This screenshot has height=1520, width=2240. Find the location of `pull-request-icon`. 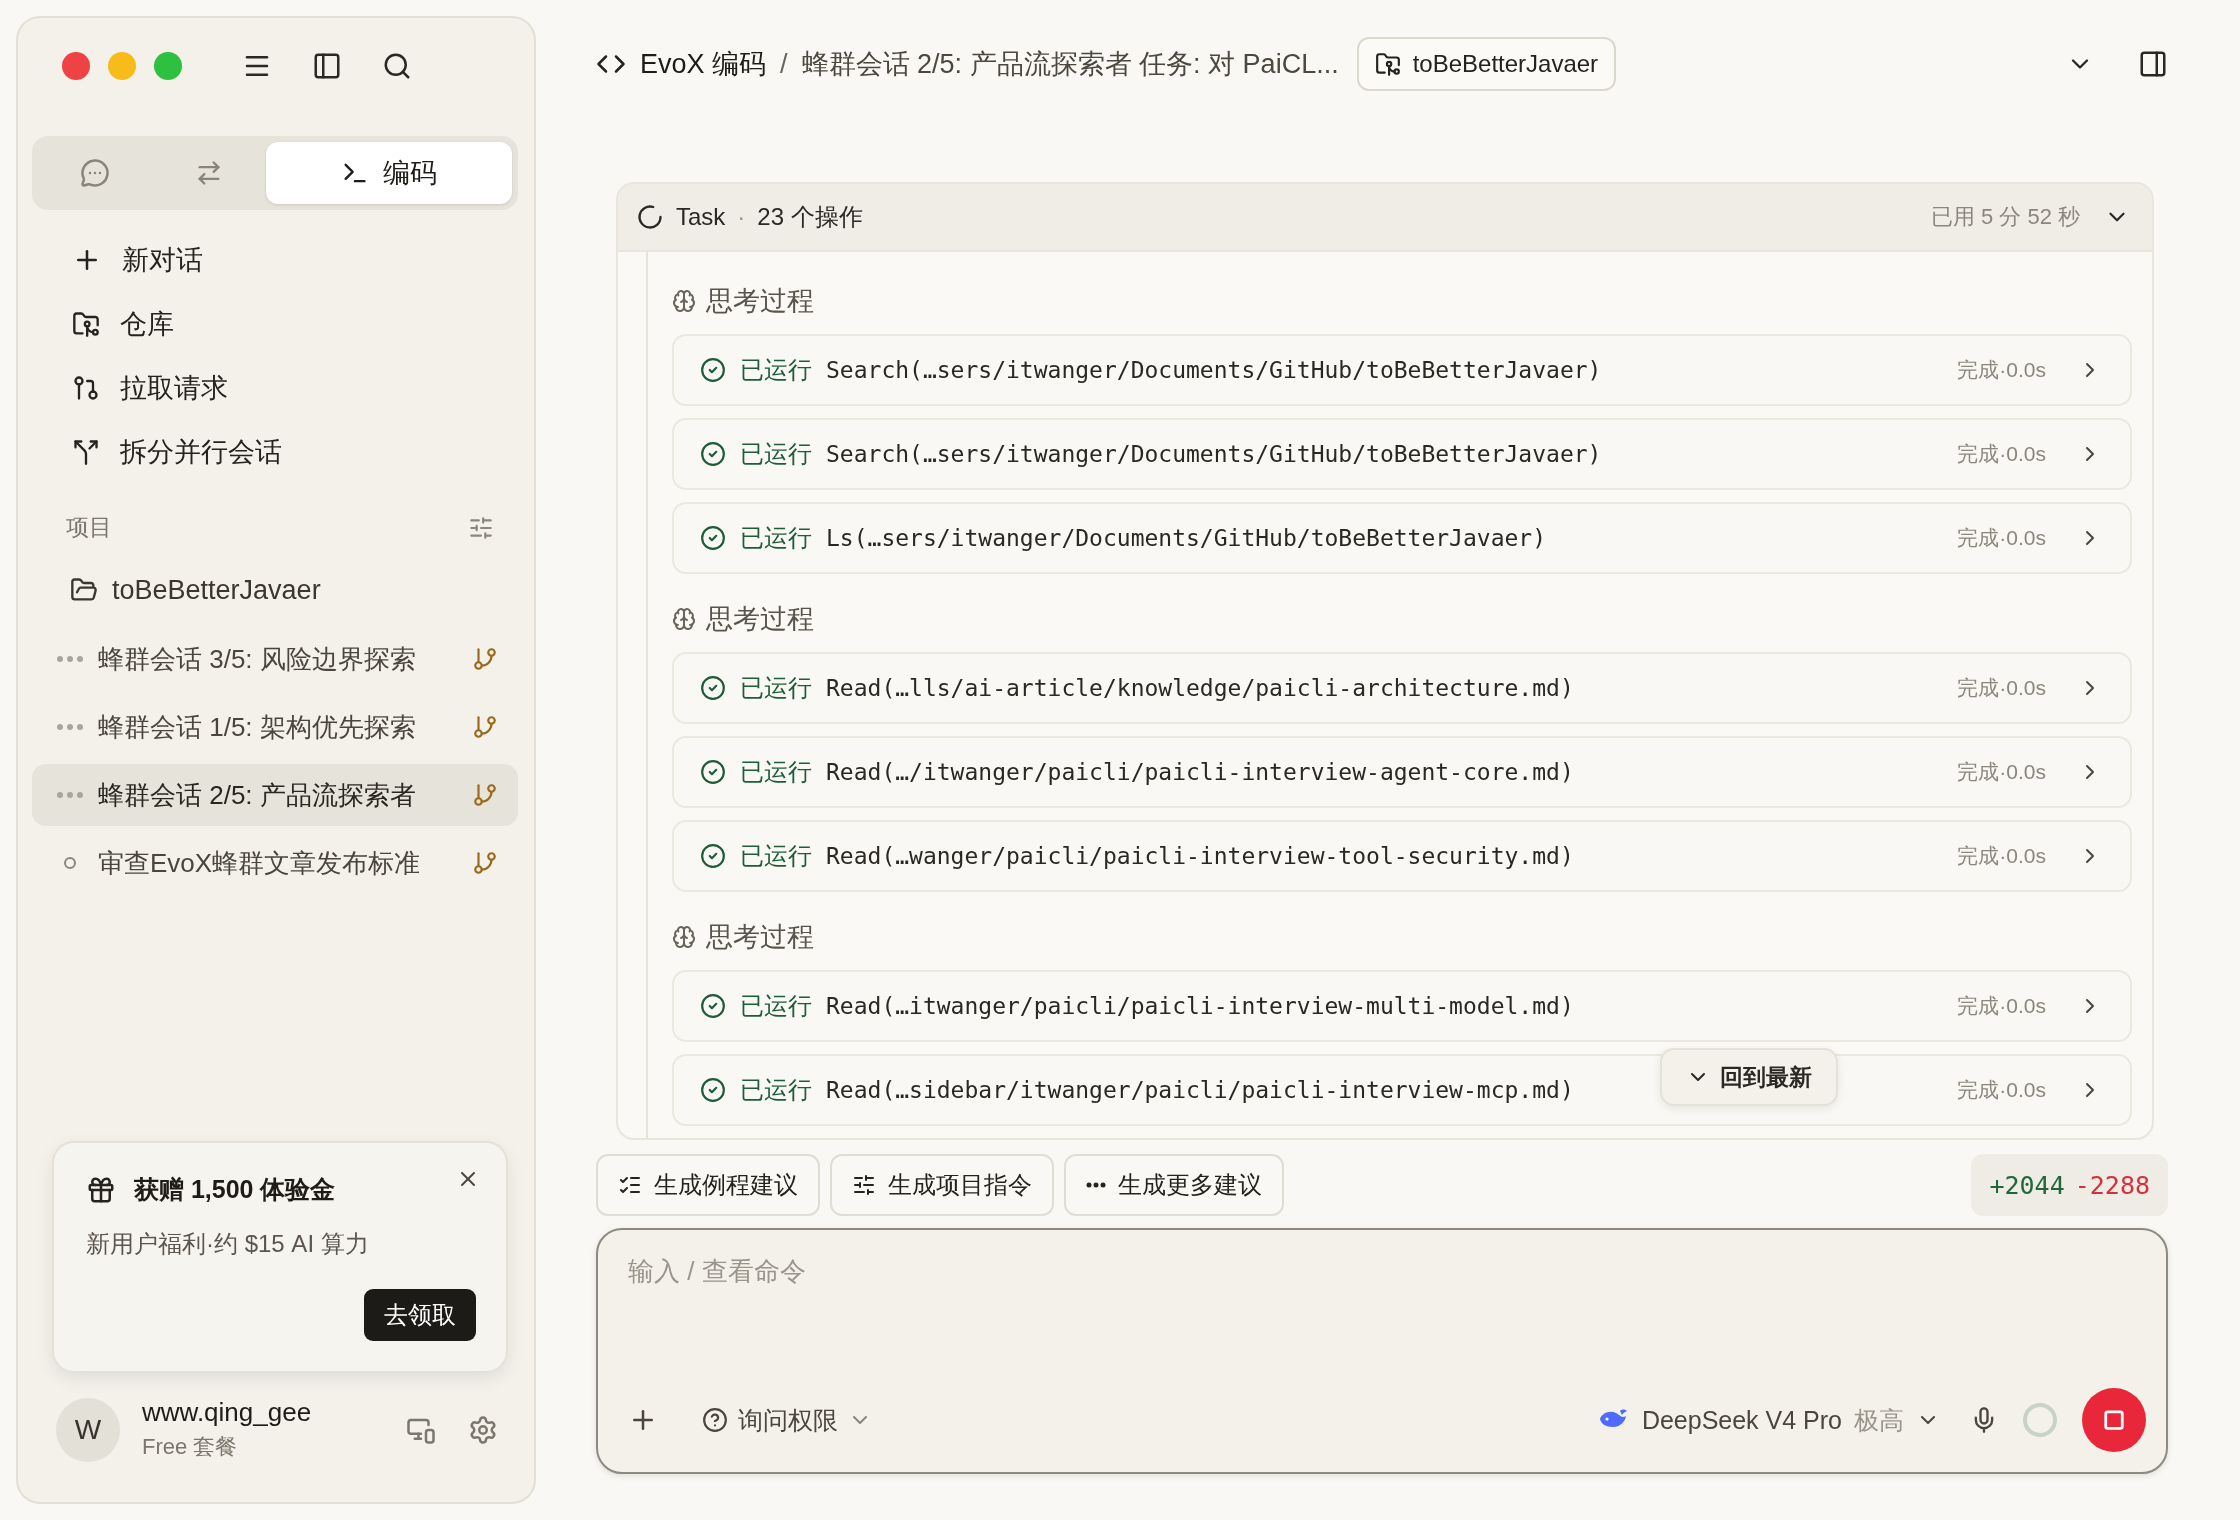

pull-request-icon is located at coordinates (86, 388).